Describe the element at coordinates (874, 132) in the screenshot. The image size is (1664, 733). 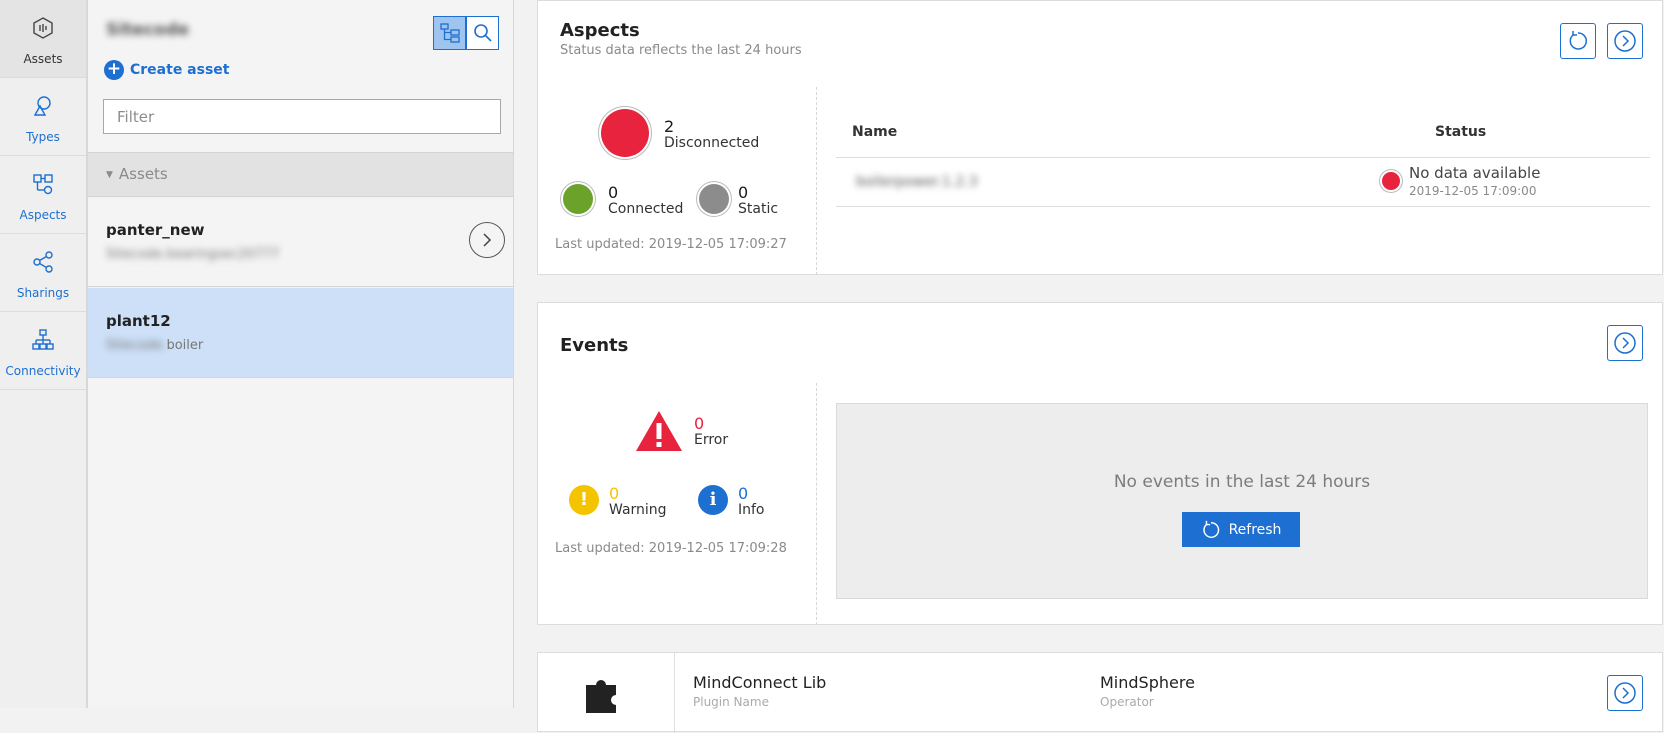
I see `column-header-name: Name` at that location.